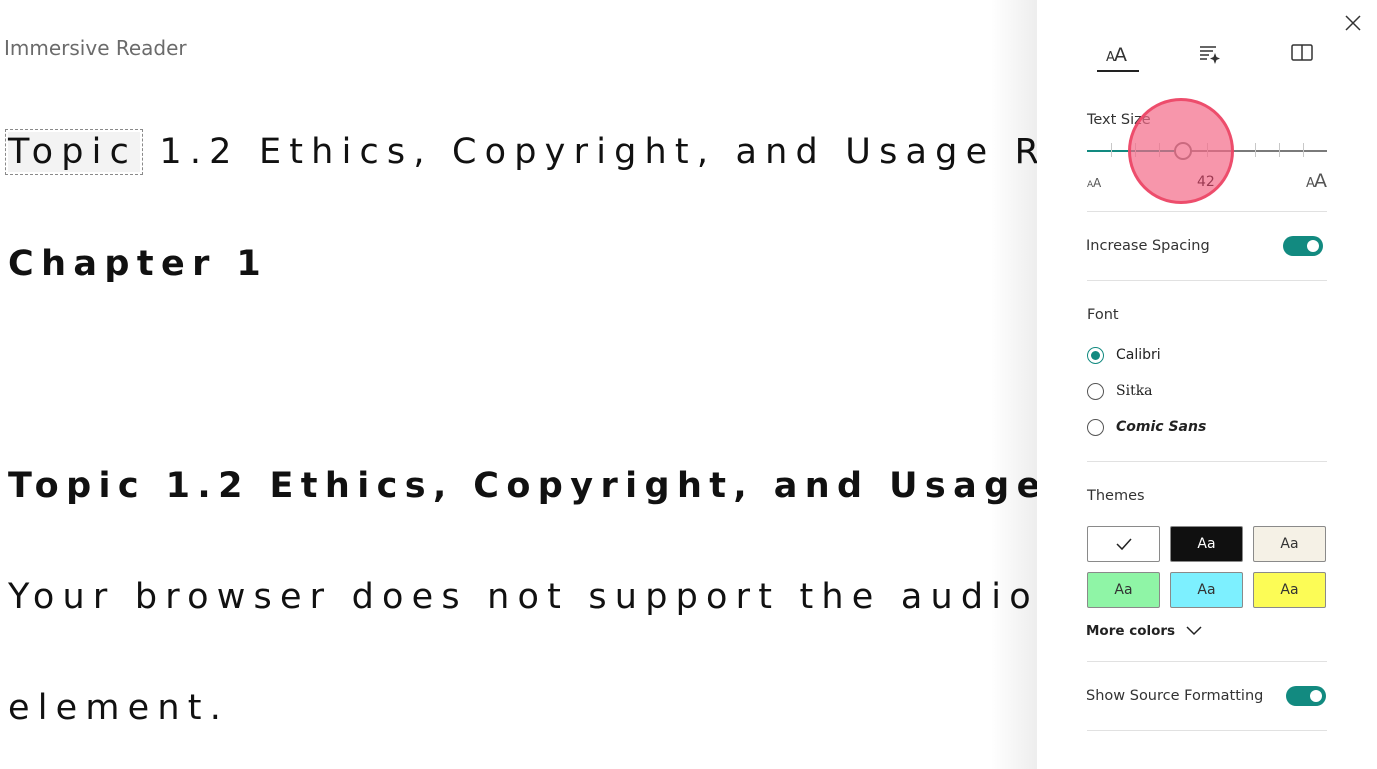  I want to click on theme-swatch-sepia: Aa, so click(1289, 544).